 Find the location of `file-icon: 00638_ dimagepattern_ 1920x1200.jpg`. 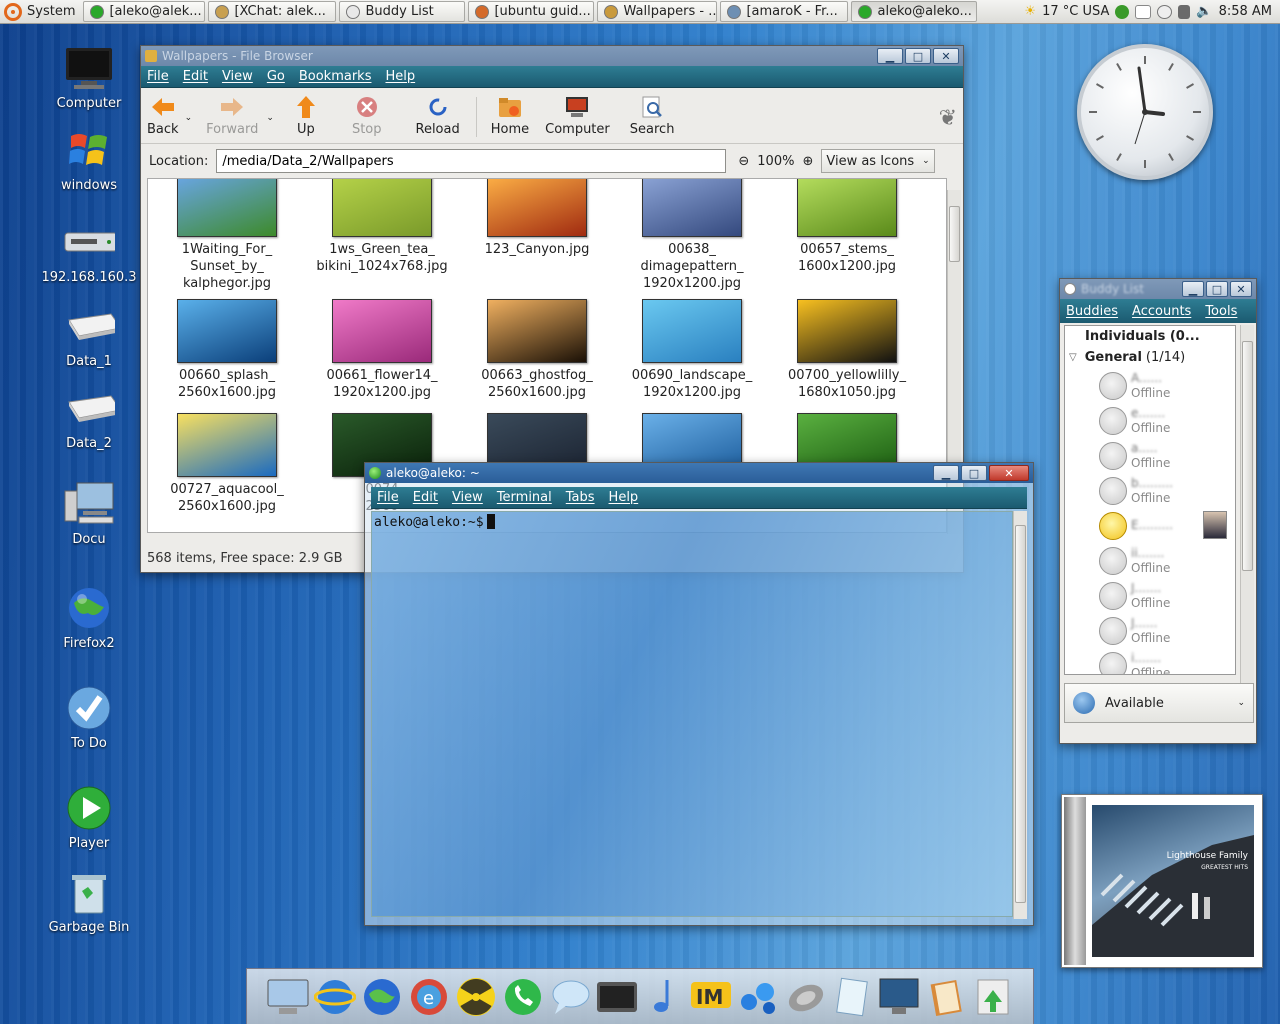

file-icon: 00638_ dimagepattern_ 1920x1200.jpg is located at coordinates (692, 235).